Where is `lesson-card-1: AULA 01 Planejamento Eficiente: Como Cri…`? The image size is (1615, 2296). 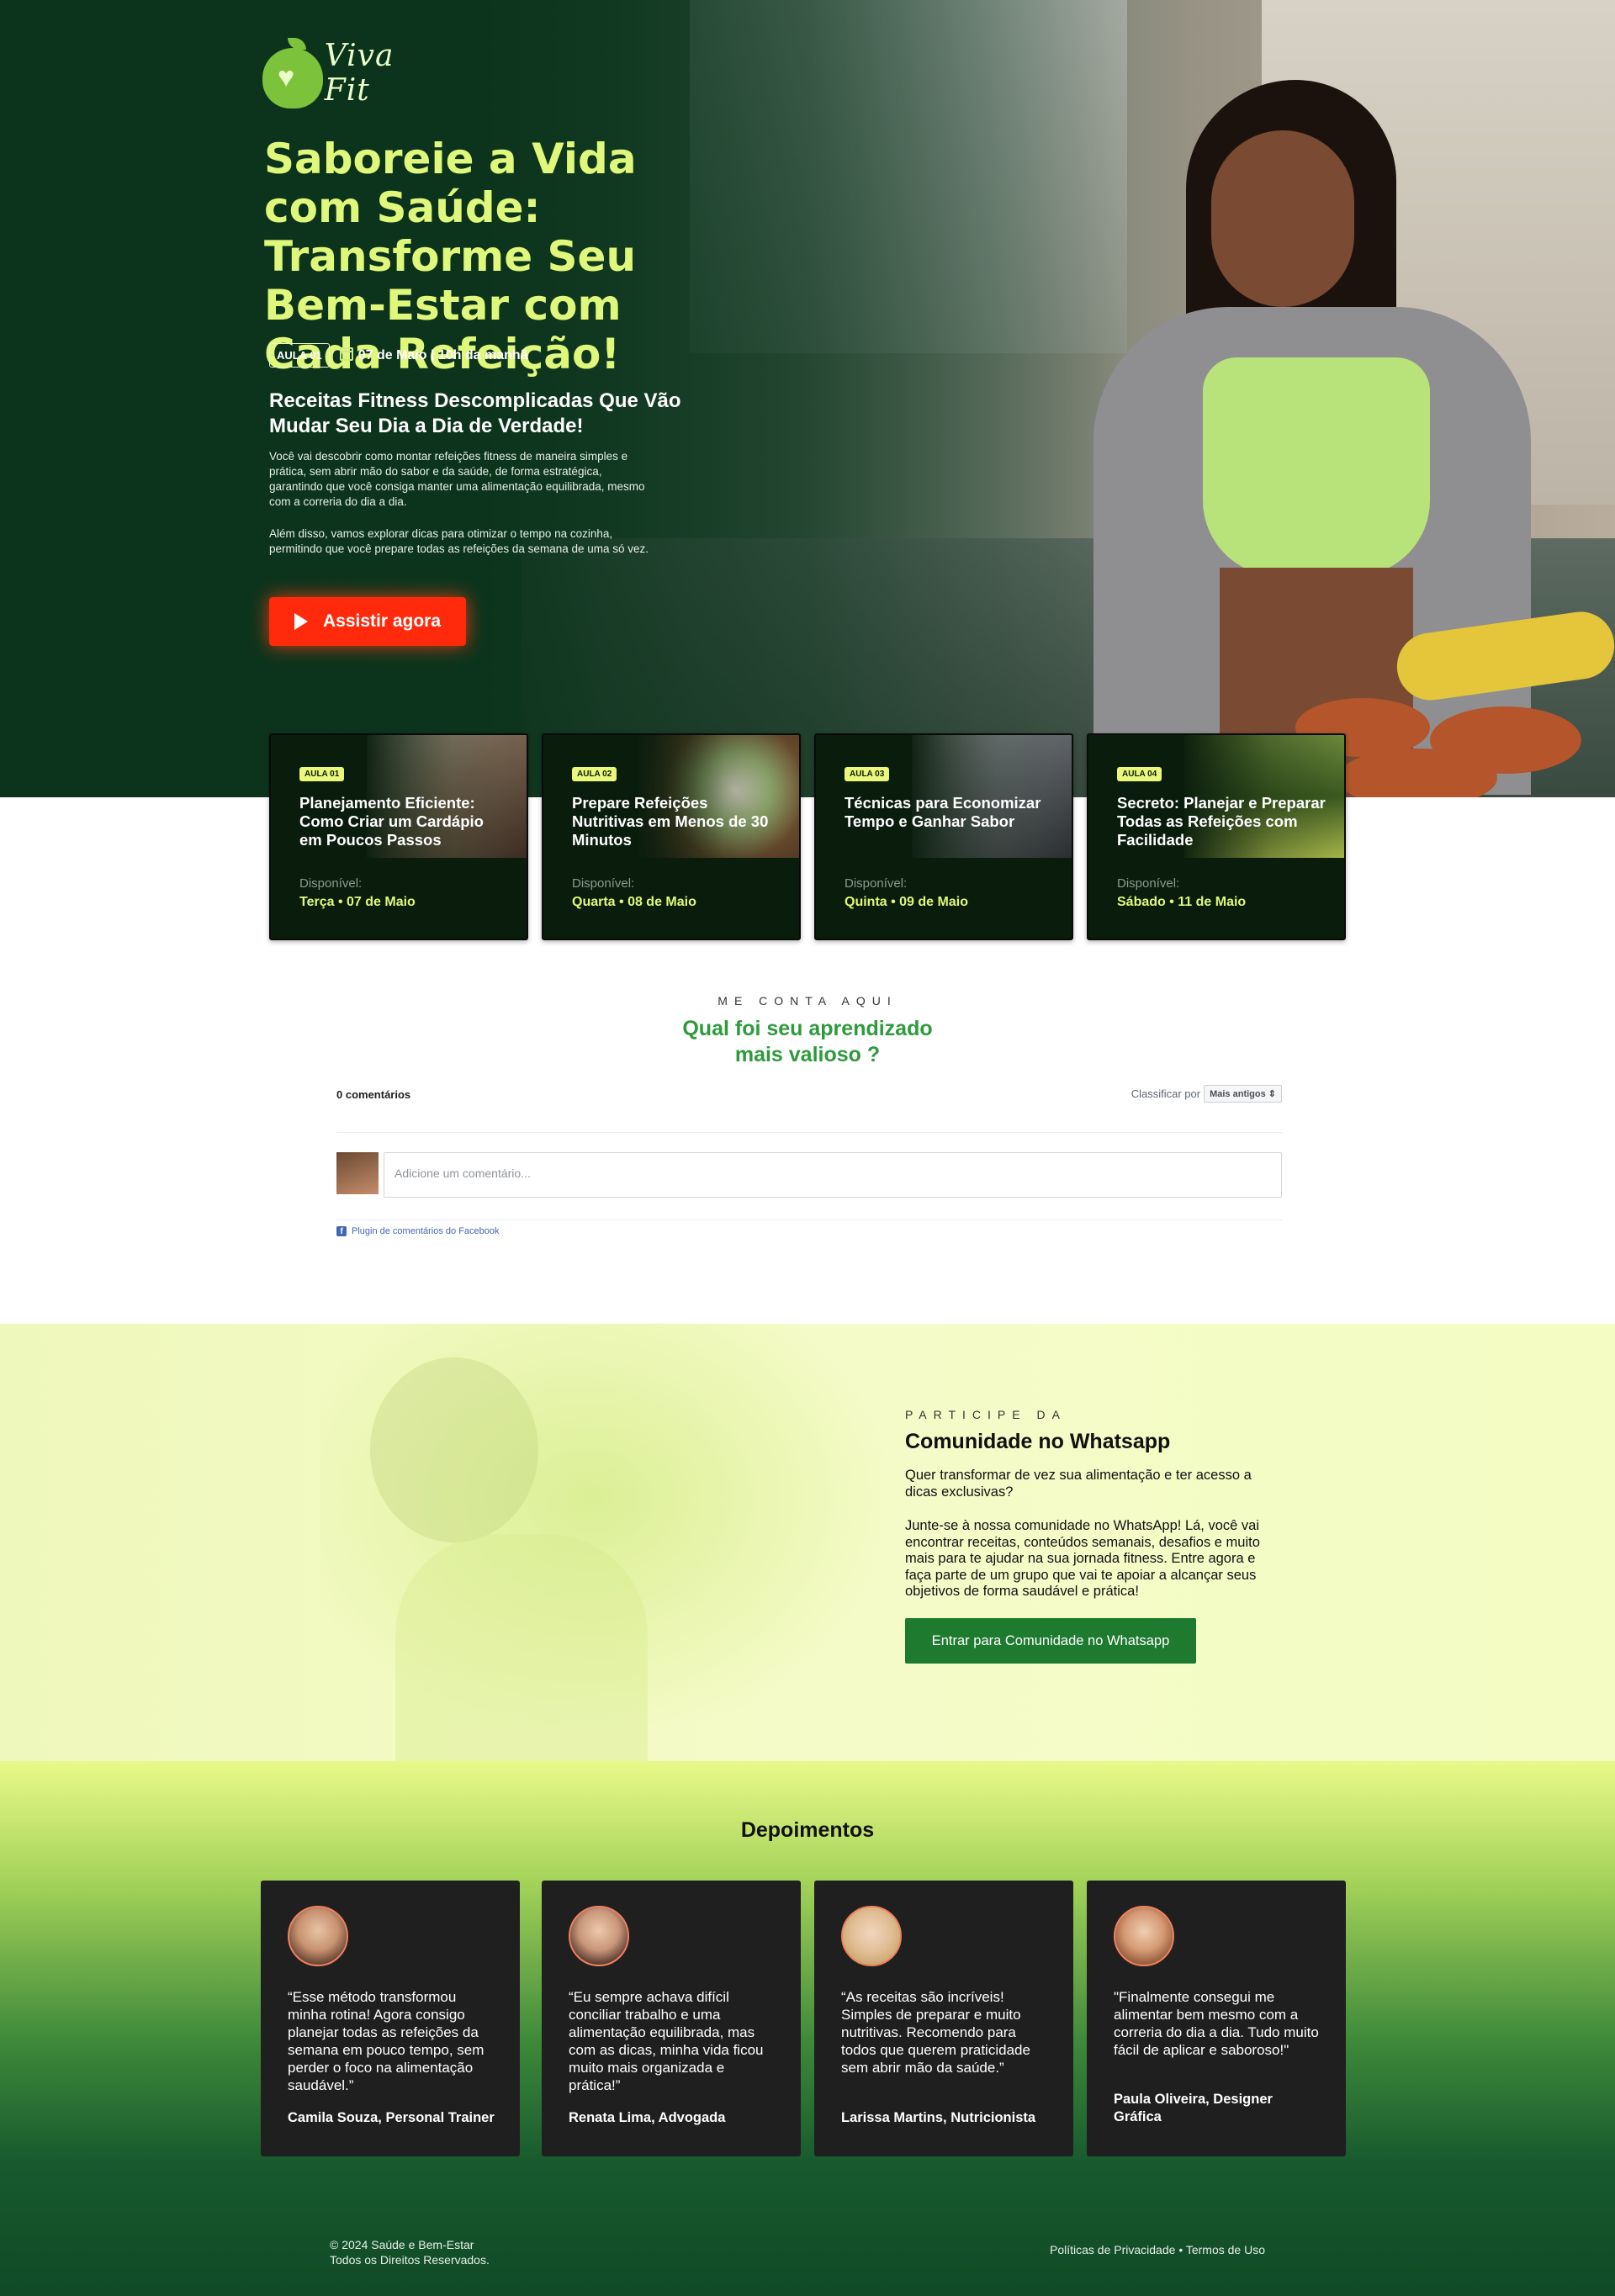
lesson-card-1: AULA 01 Planejamento Eficiente: Como Cri… is located at coordinates (398, 836).